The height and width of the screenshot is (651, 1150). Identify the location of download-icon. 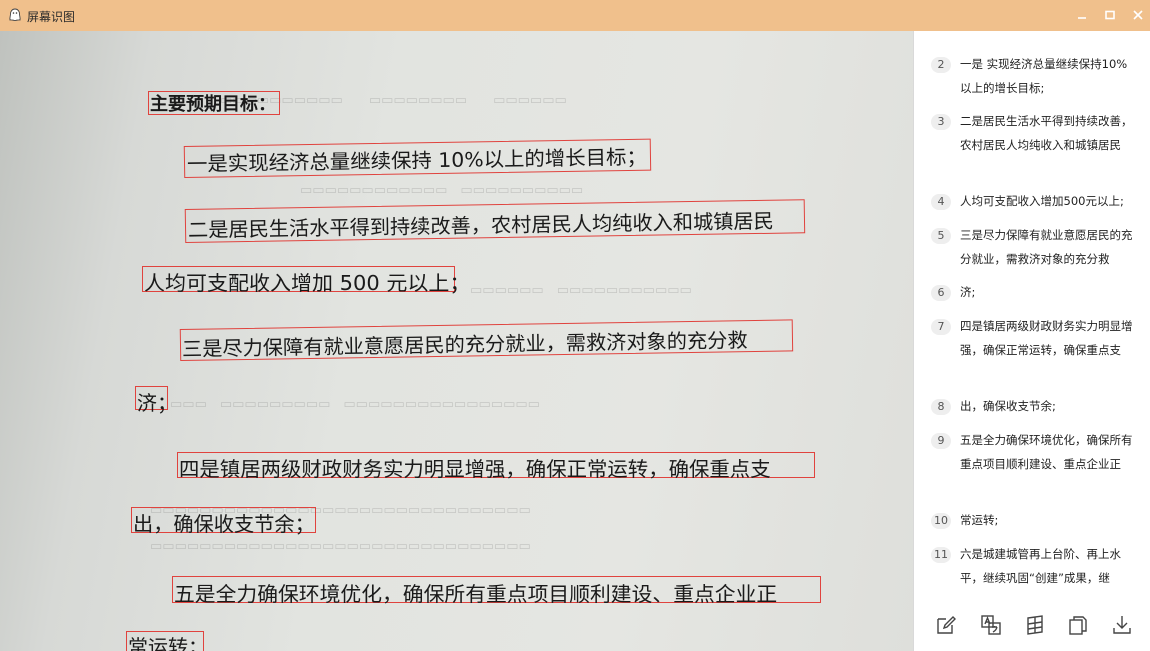
(1122, 625).